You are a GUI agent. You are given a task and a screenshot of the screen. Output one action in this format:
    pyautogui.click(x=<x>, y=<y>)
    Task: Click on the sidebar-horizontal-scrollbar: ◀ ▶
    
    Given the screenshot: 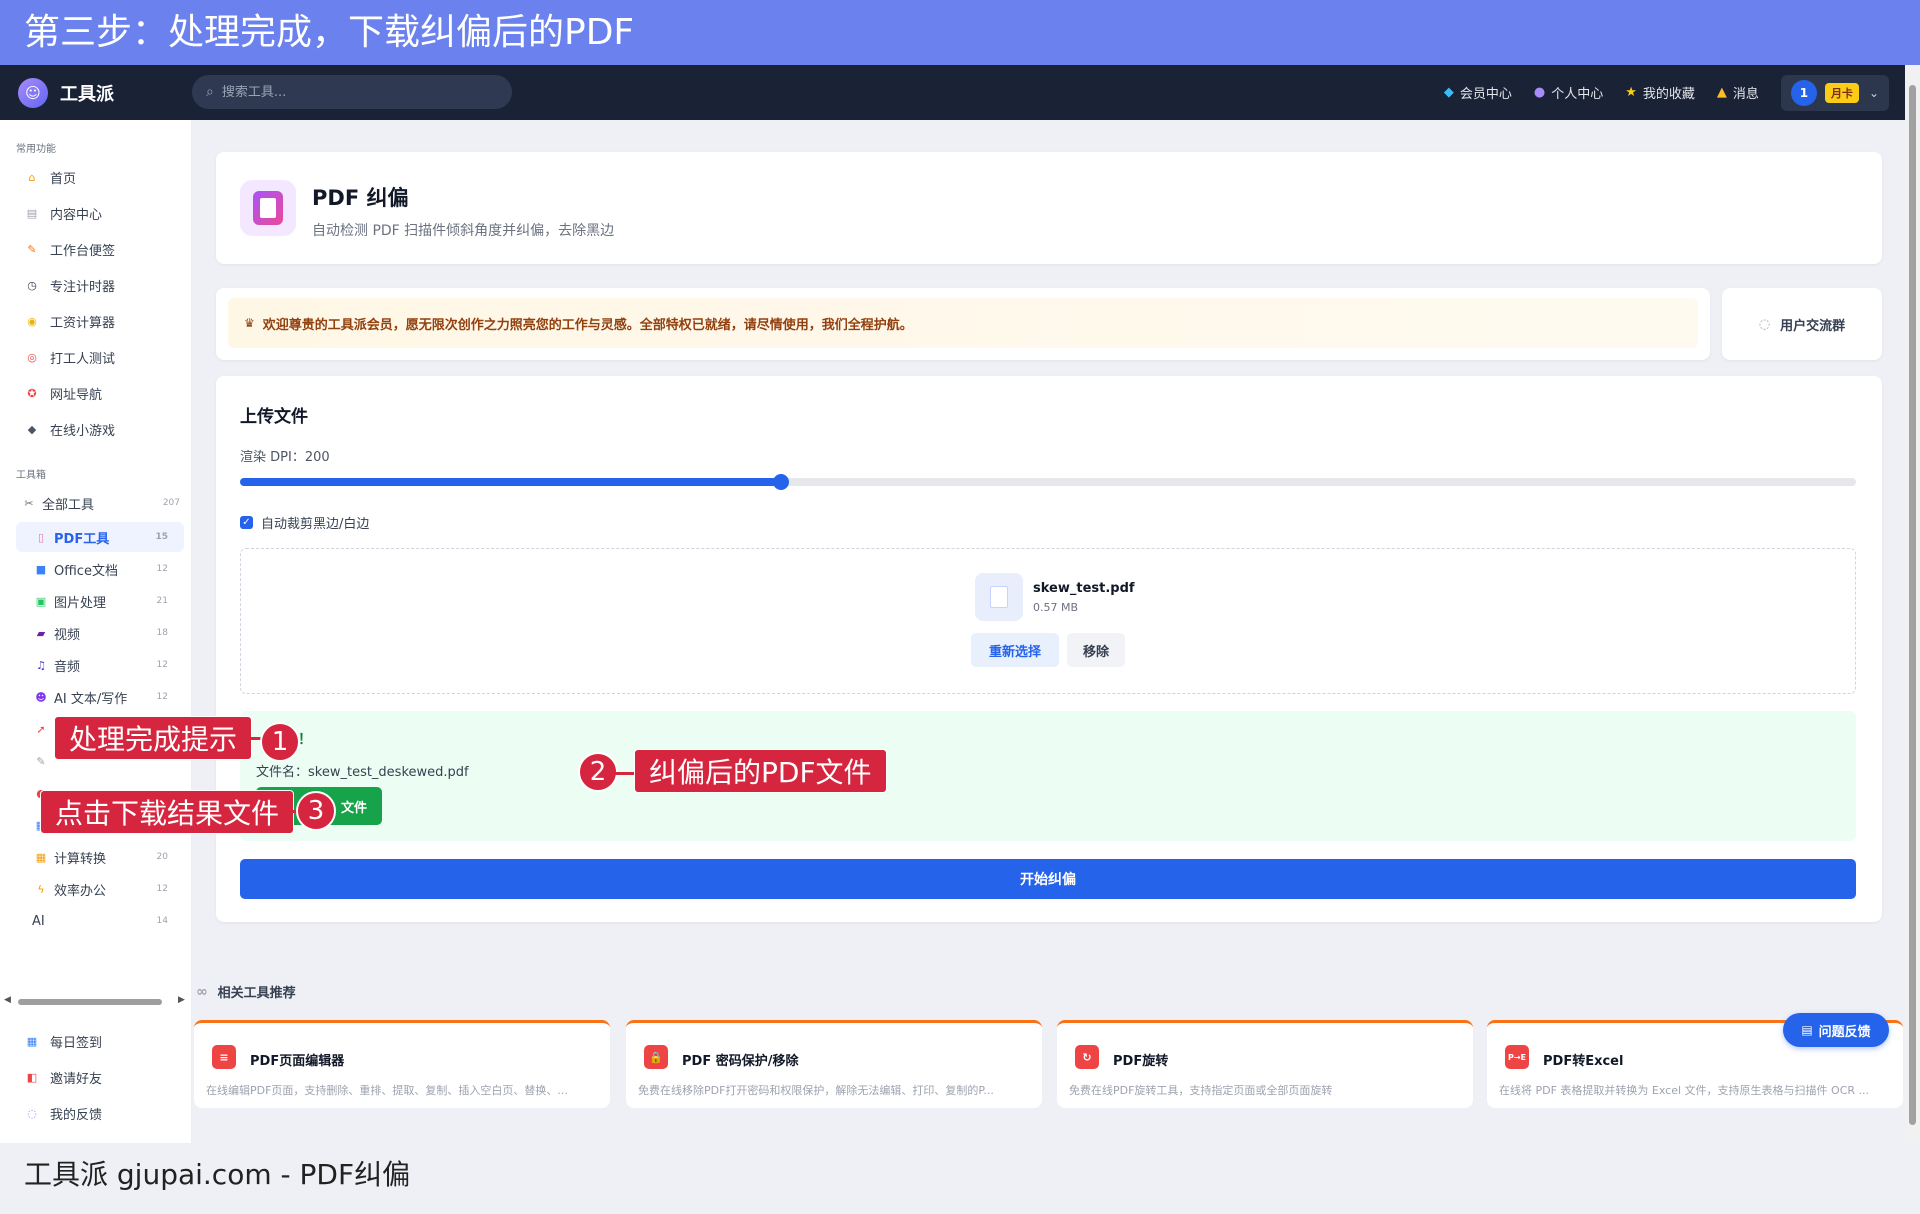 What is the action you would take?
    pyautogui.click(x=96, y=1002)
    